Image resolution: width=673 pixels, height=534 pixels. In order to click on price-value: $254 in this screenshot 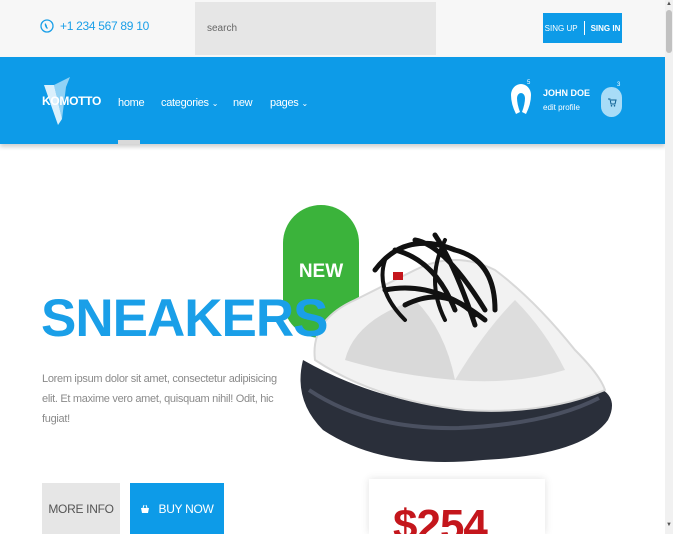, I will do `click(440, 517)`.